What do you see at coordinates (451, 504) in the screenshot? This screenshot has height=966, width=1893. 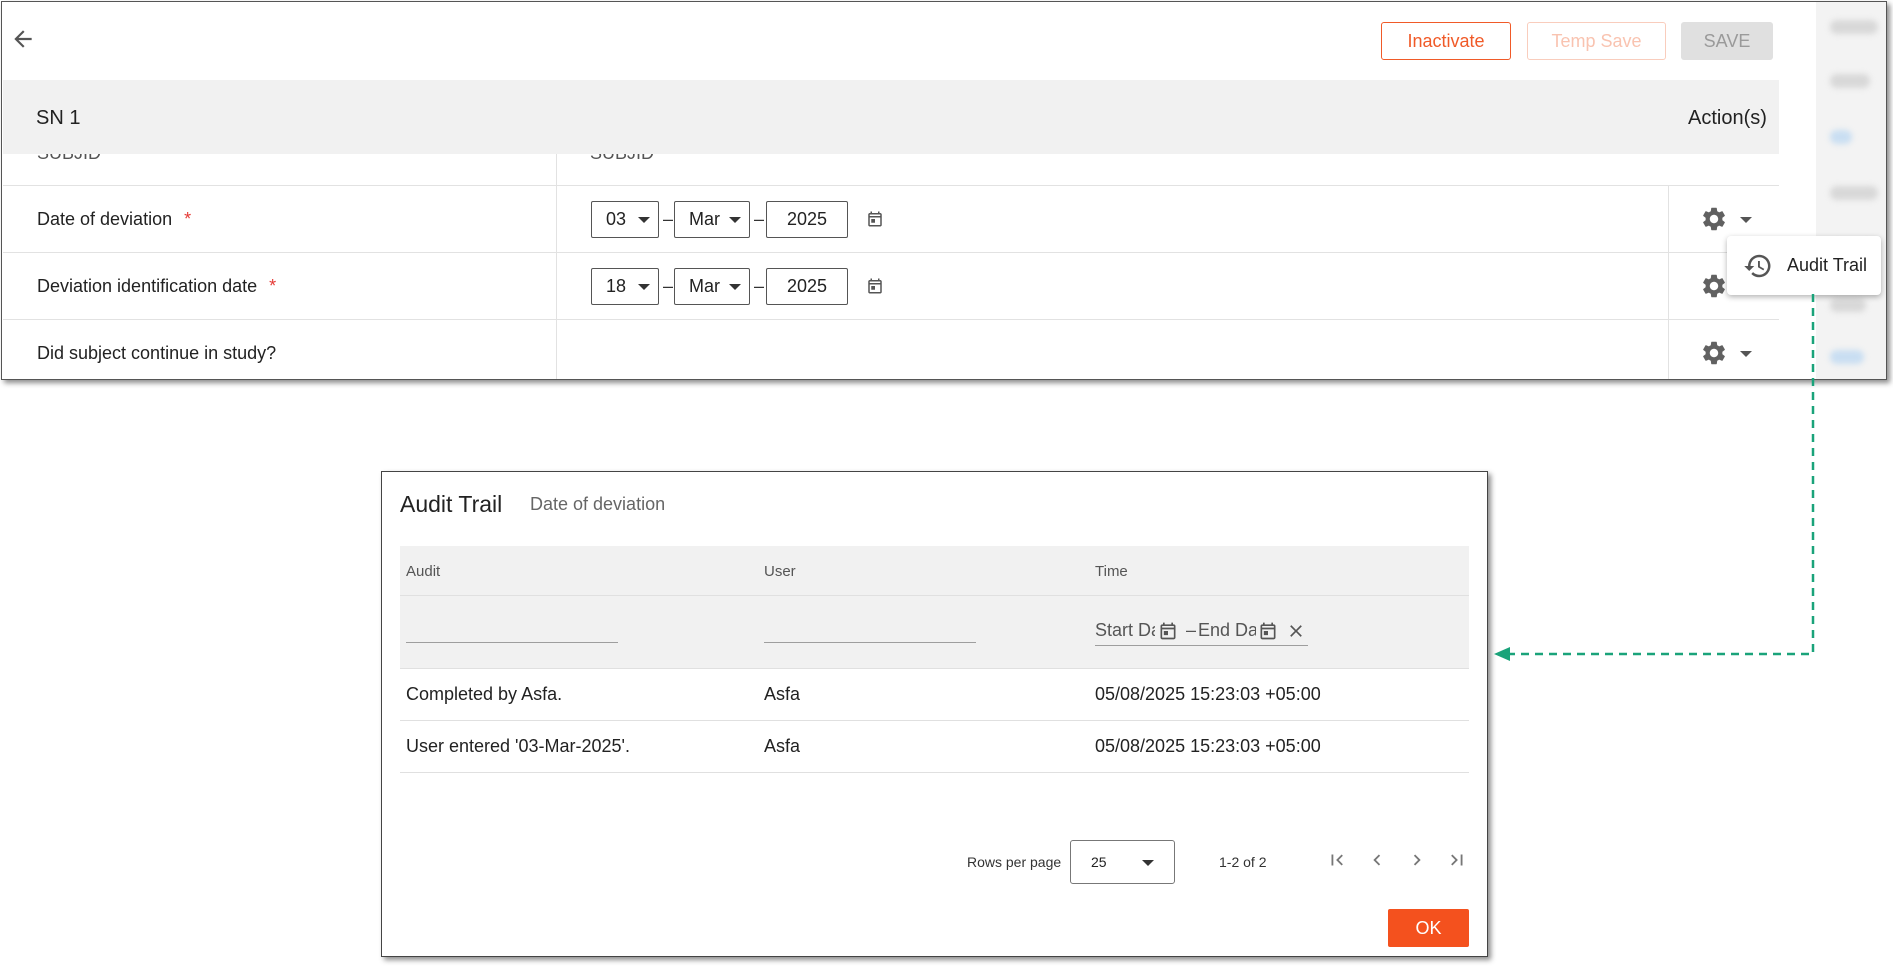 I see `dialog-title: Audit Trail` at bounding box center [451, 504].